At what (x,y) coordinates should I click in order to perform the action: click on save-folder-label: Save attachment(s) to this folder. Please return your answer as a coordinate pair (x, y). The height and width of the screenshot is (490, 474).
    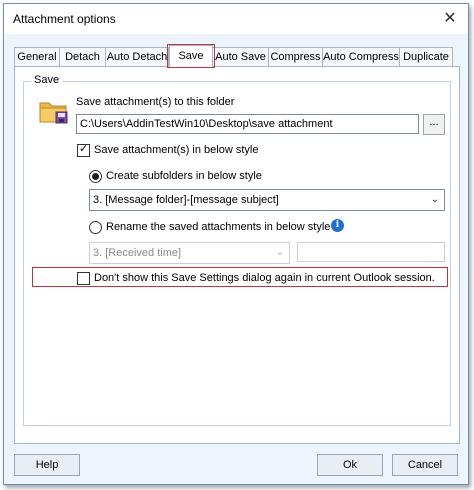
    Looking at the image, I should click on (155, 102).